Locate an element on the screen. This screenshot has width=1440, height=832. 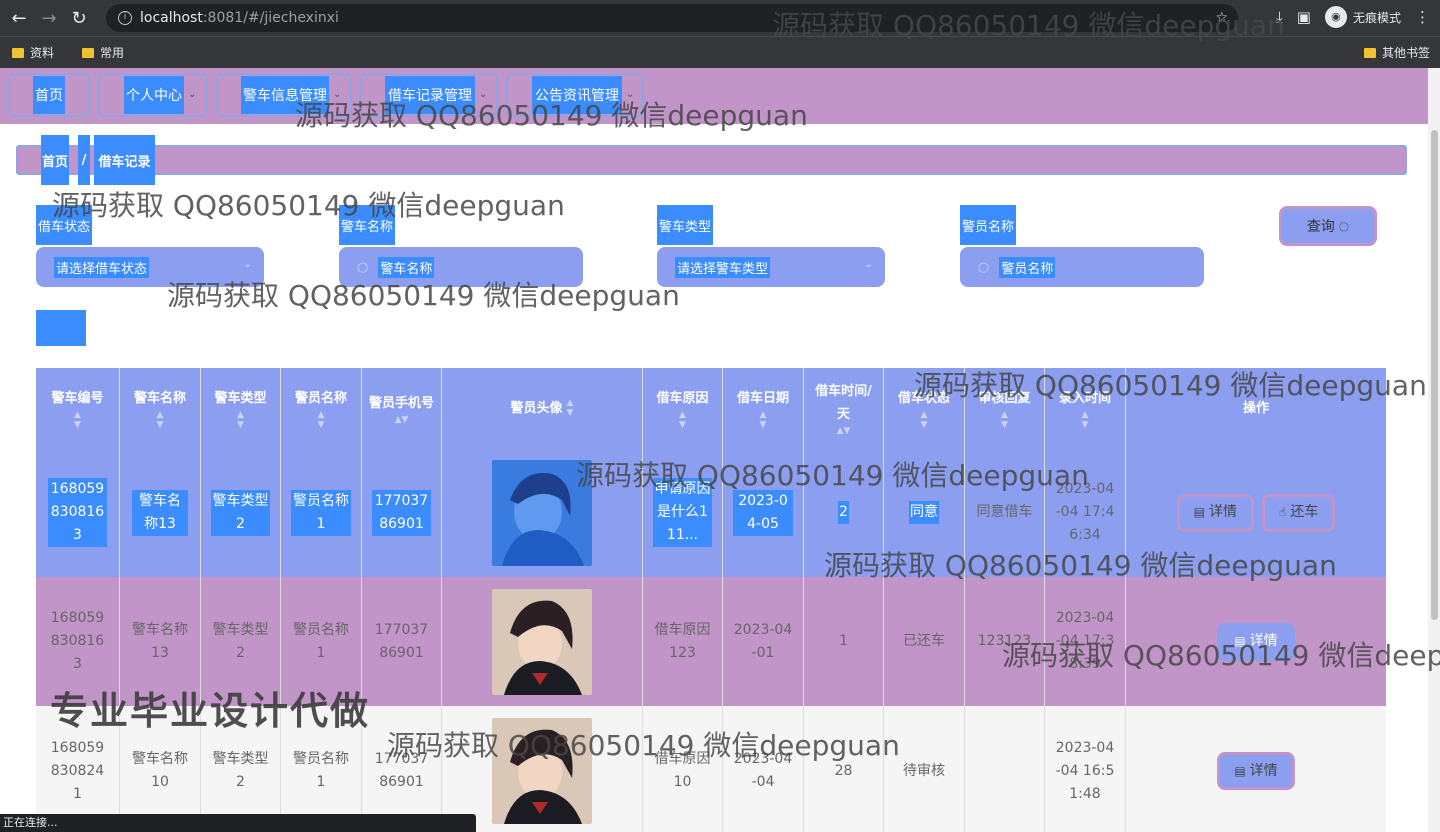
col-header-code: 警车编号 ▲ ▼ is located at coordinates (78, 408).